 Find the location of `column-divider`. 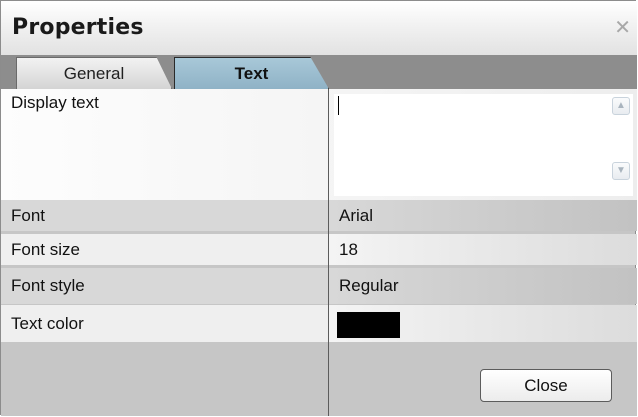

column-divider is located at coordinates (328, 252).